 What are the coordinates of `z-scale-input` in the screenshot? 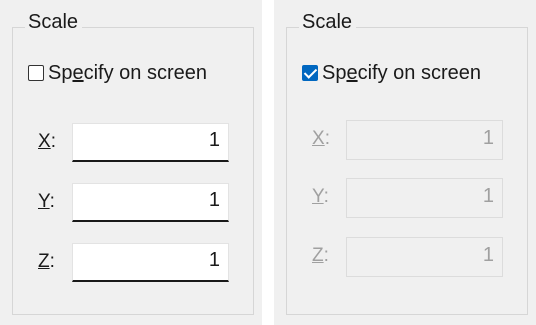 It's located at (150, 262).